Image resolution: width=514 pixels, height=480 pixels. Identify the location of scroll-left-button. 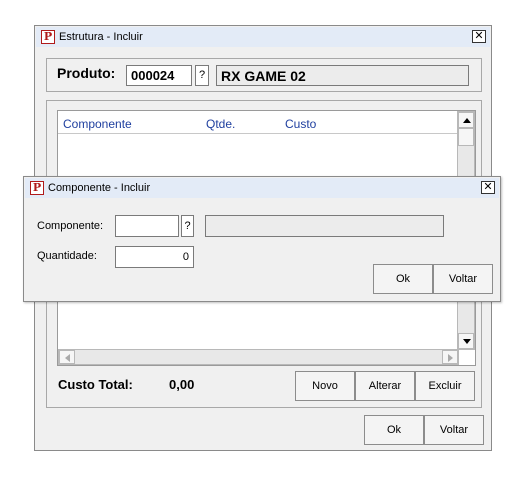
(67, 357).